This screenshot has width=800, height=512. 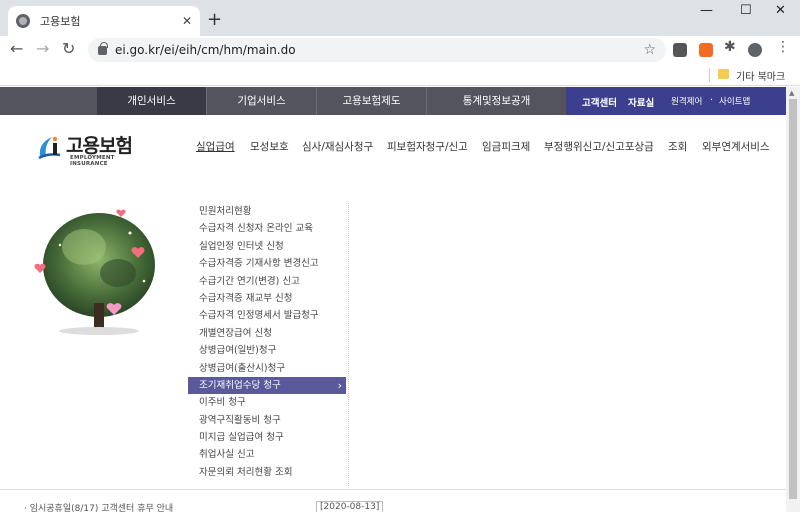 What do you see at coordinates (599, 146) in the screenshot?
I see `lnb-item-fraud-report: 부정행위신고/신고포상금` at bounding box center [599, 146].